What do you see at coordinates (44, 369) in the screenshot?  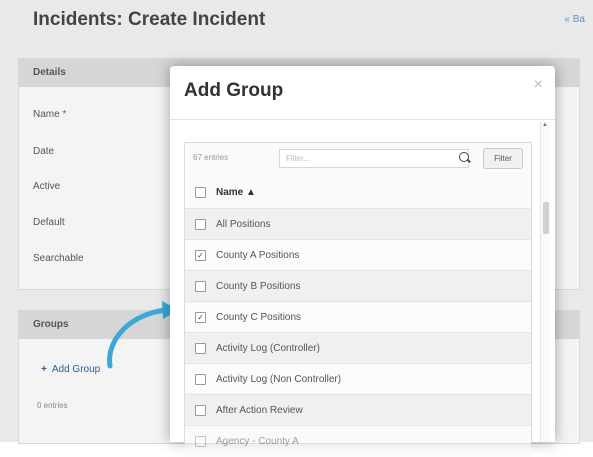 I see `plus-icon: +` at bounding box center [44, 369].